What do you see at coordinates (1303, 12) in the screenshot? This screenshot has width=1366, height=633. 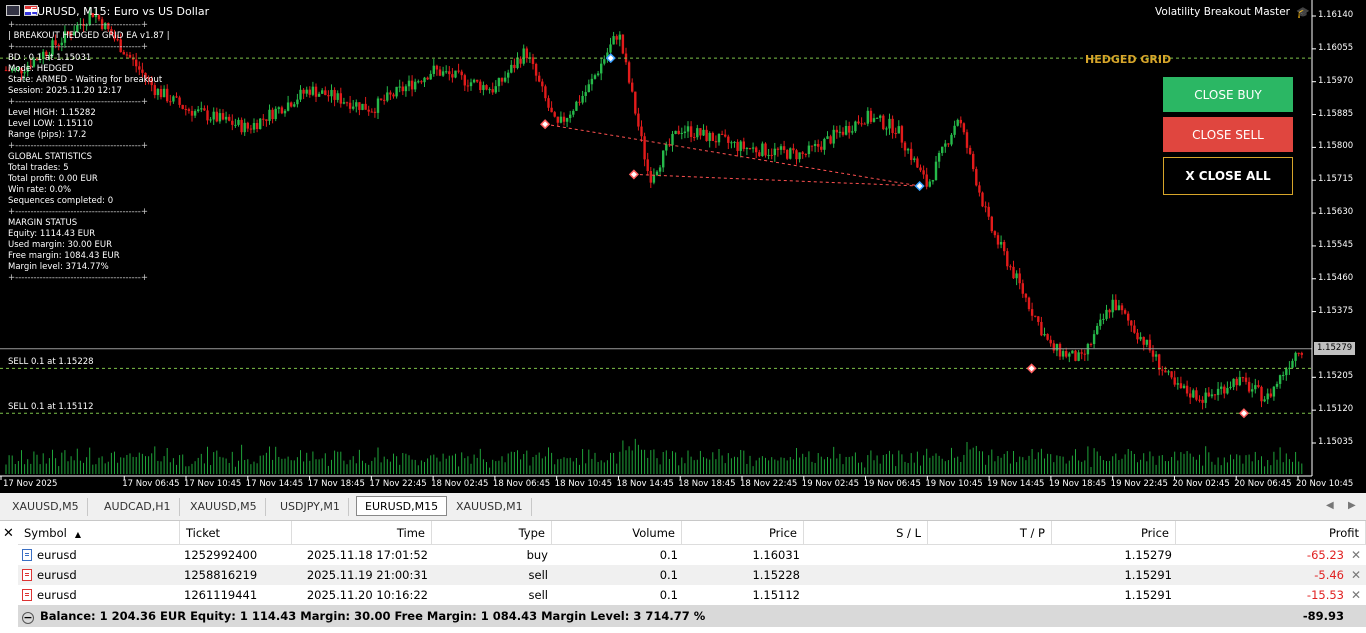 I see `graduation-cap-icon: 🎓` at bounding box center [1303, 12].